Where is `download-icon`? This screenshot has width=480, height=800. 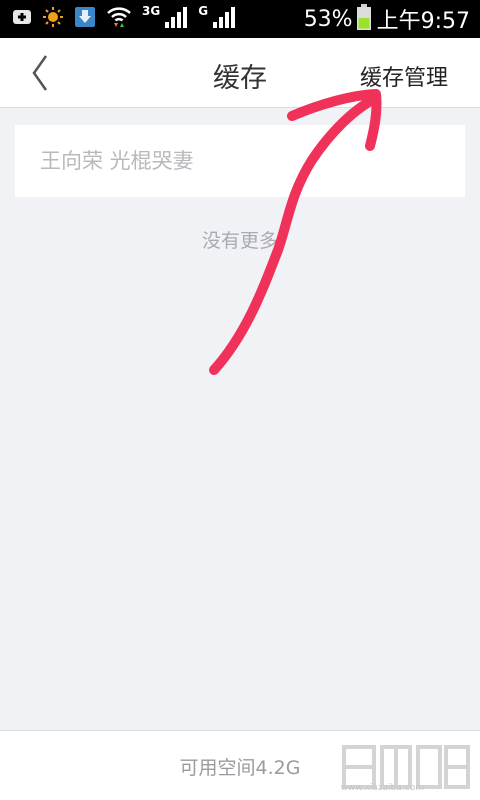 download-icon is located at coordinates (85, 19).